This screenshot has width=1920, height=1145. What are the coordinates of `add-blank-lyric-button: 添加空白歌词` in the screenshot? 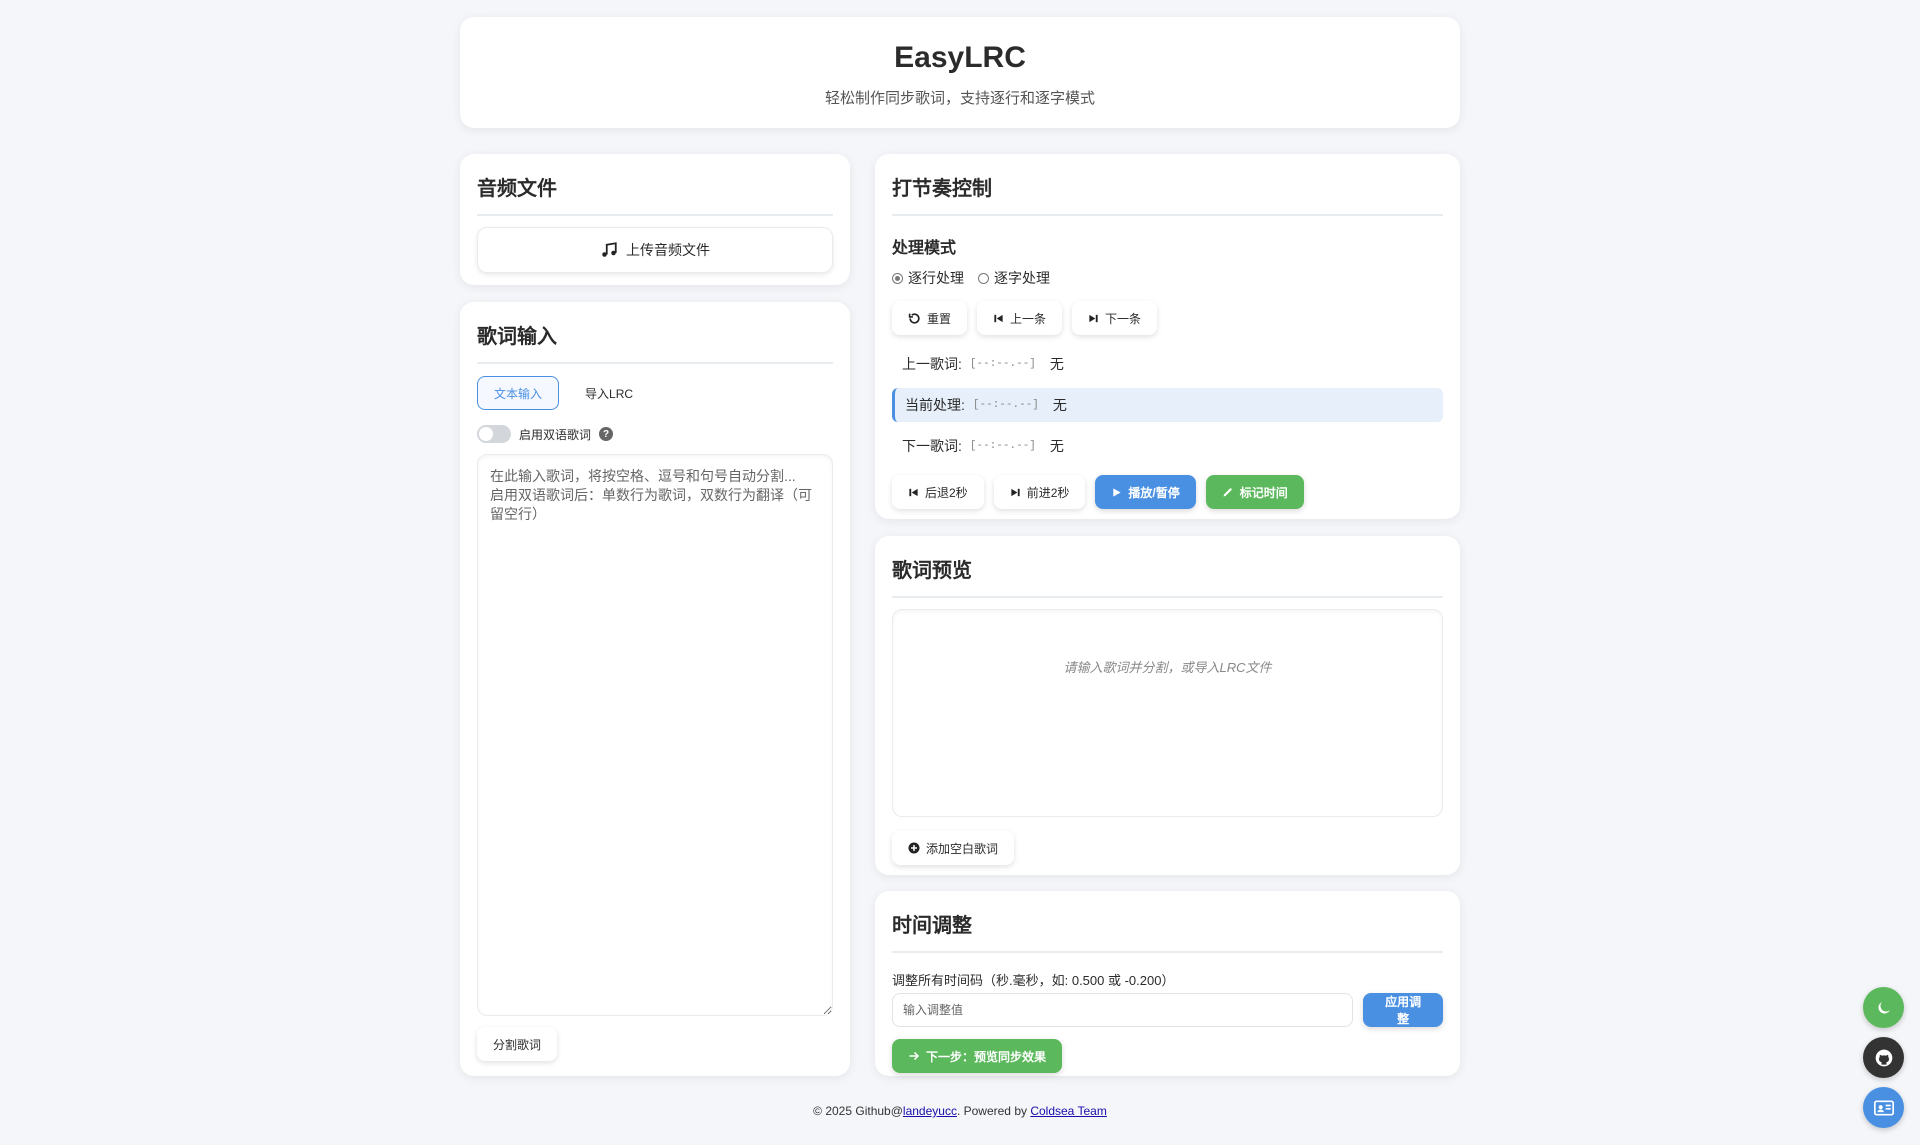 It's located at (953, 848).